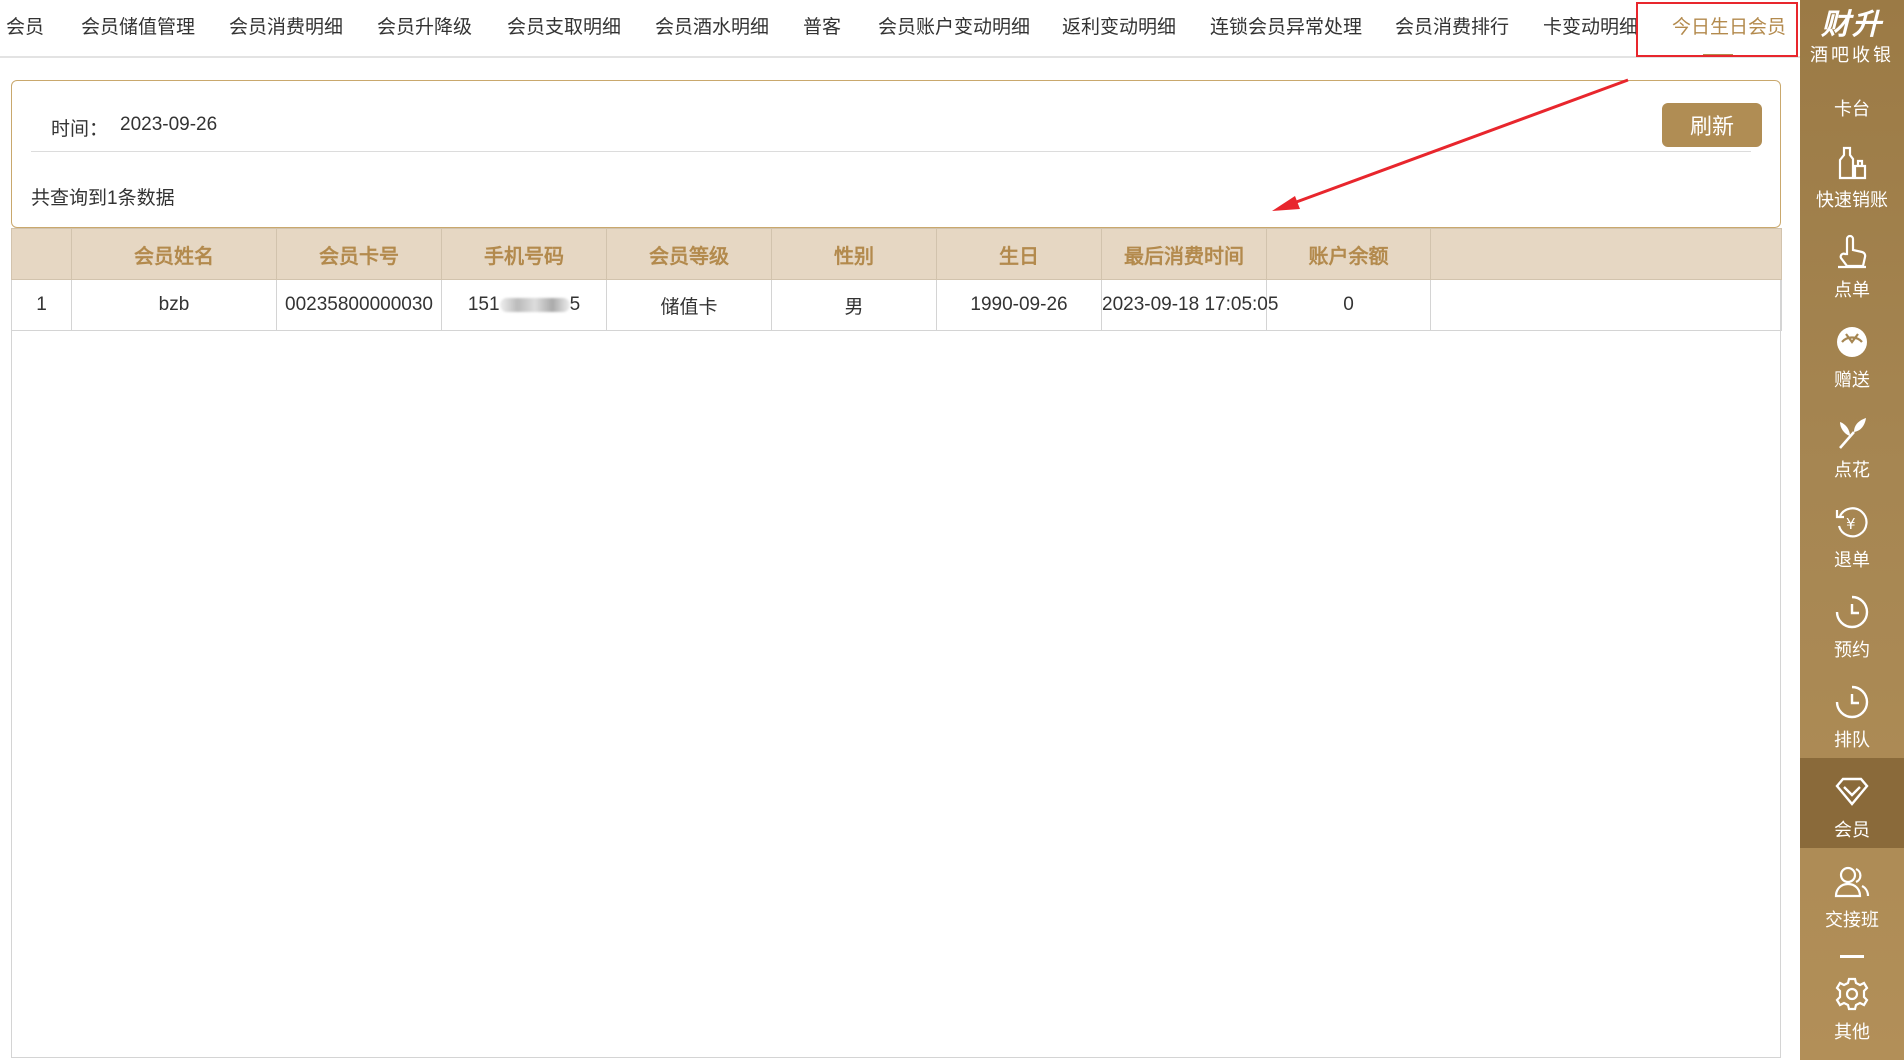 The width and height of the screenshot is (1904, 1060). I want to click on sidebar-item-flower: 点花, so click(1852, 443).